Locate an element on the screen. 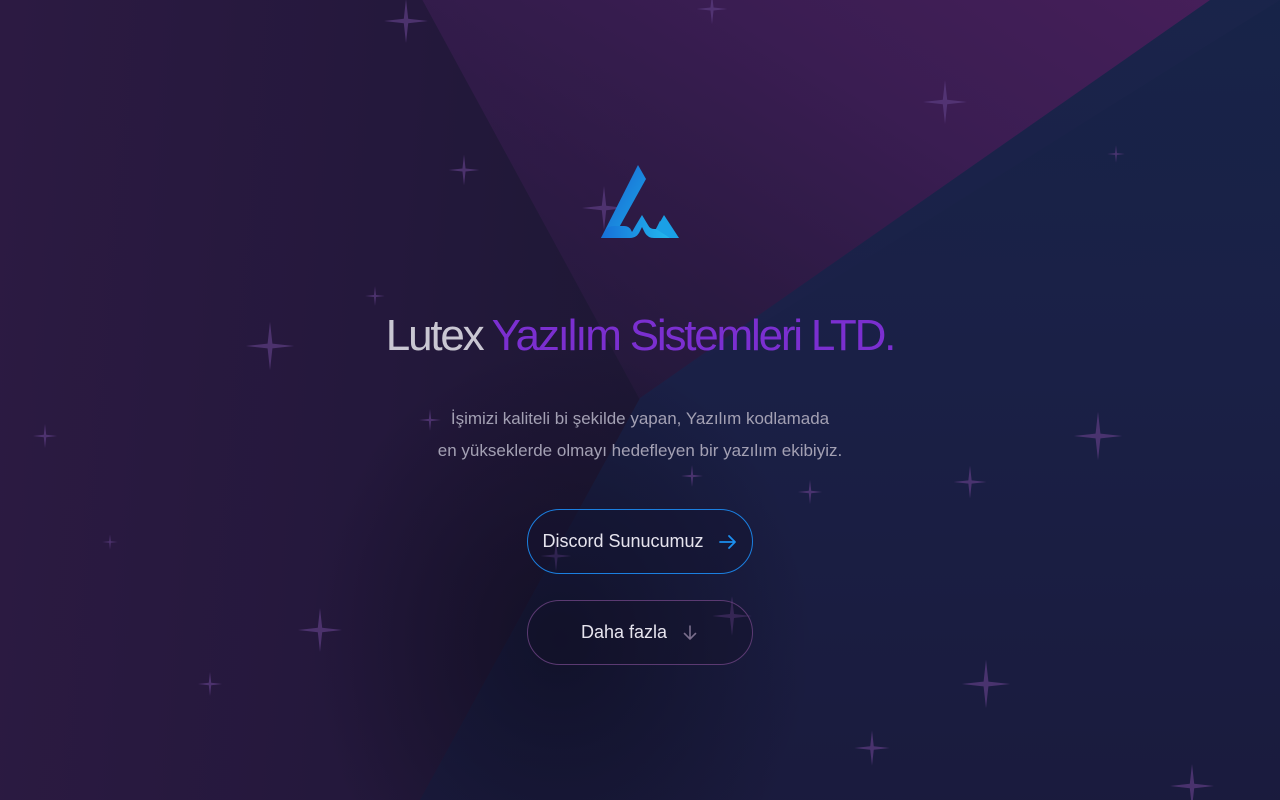 This screenshot has height=800, width=1280. arrow-right-icon is located at coordinates (727, 541).